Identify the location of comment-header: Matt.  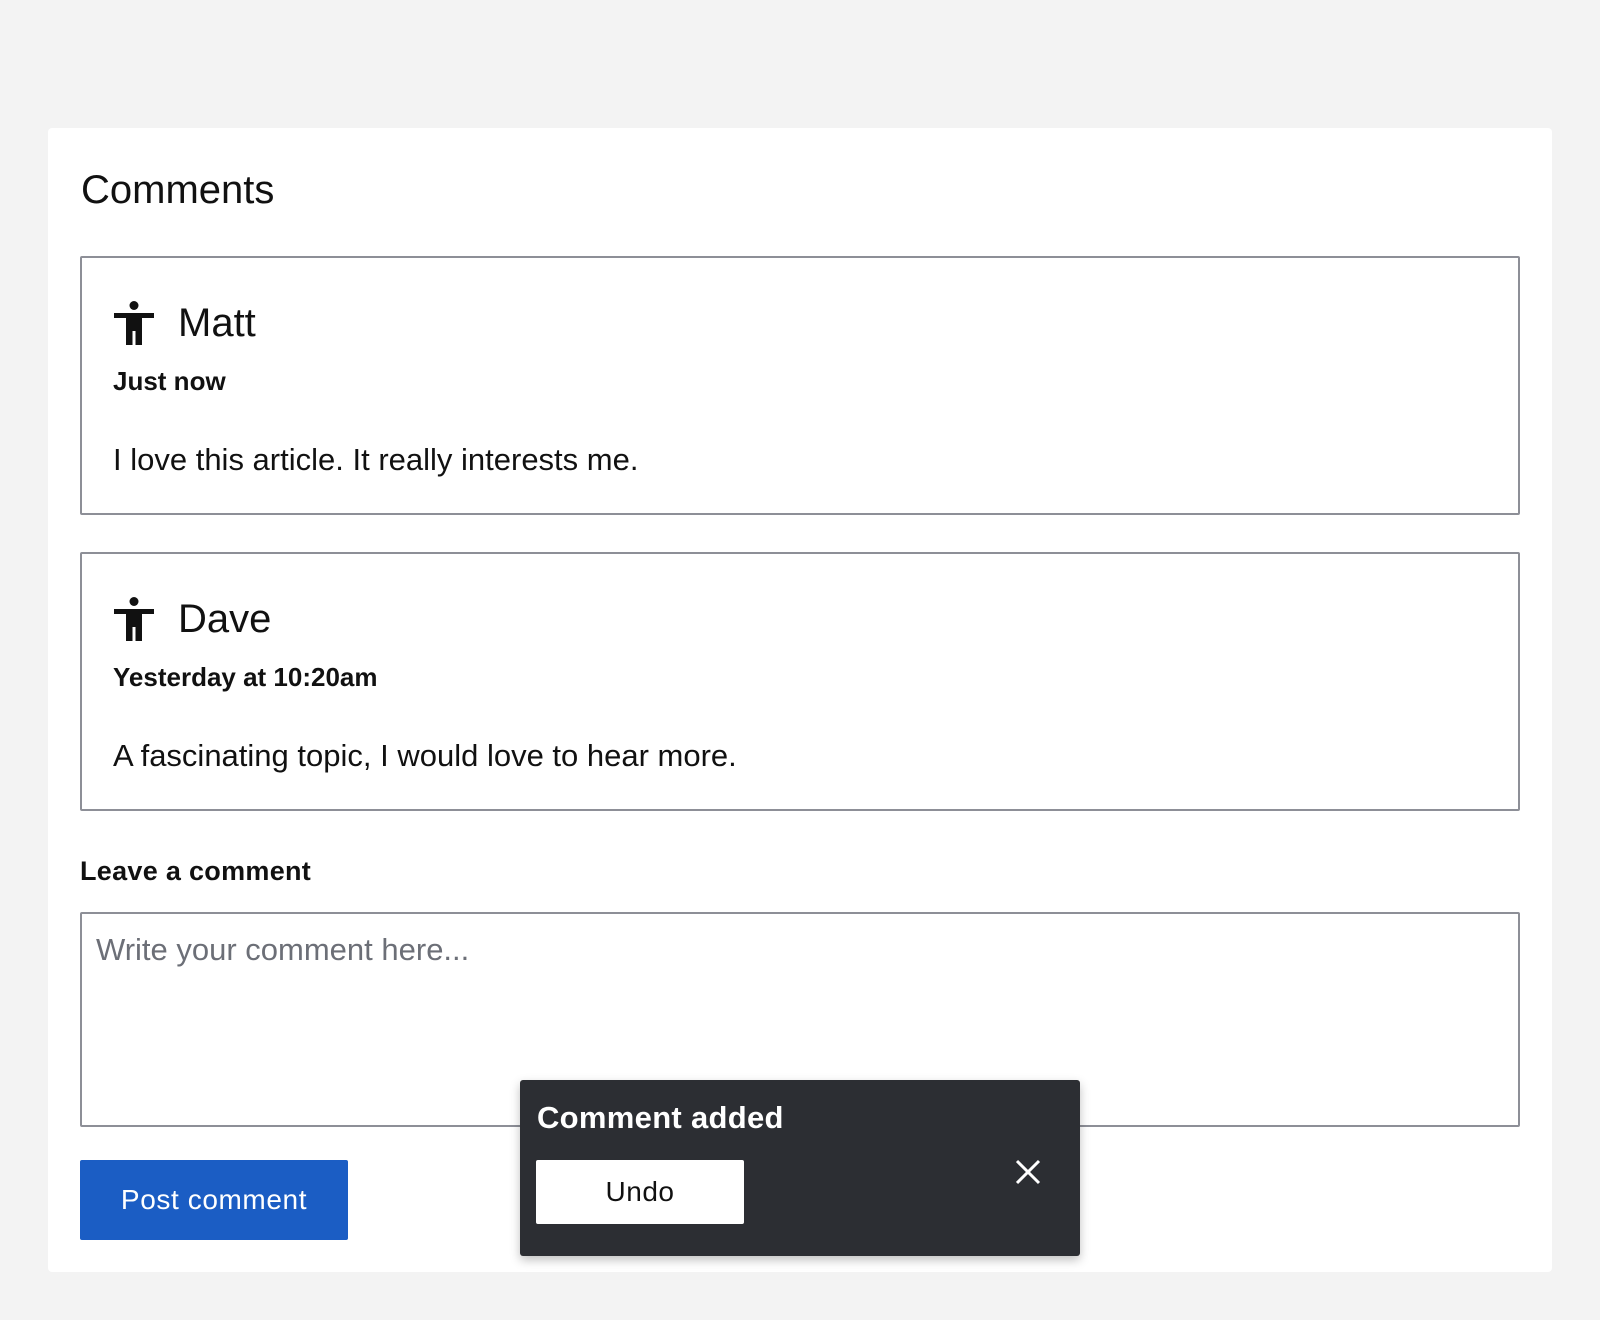
(185, 323).